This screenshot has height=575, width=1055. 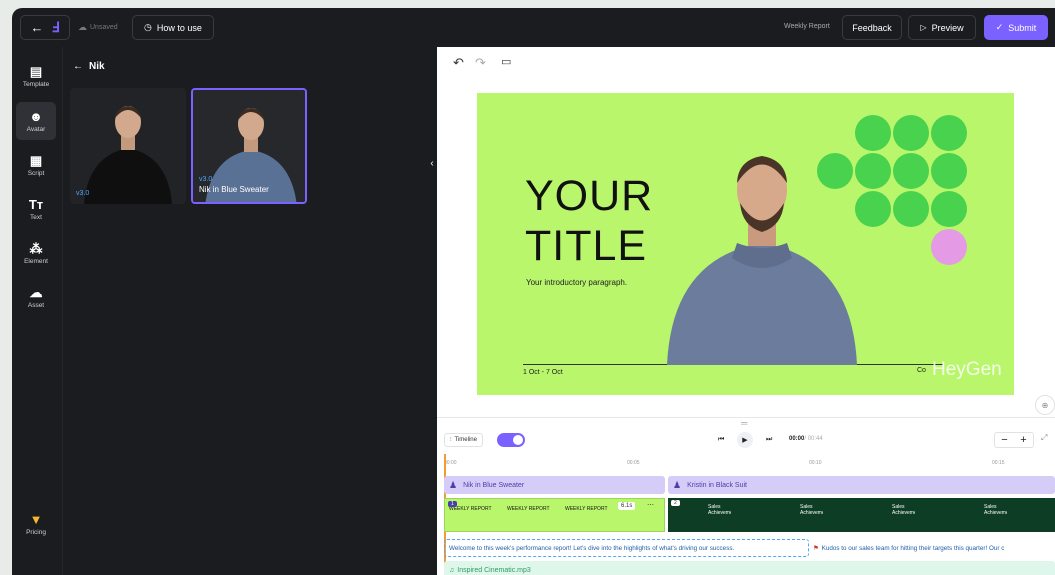 What do you see at coordinates (554, 485) in the screenshot?
I see `avatar-track-segment: ♟ Nik in Blue Sweater` at bounding box center [554, 485].